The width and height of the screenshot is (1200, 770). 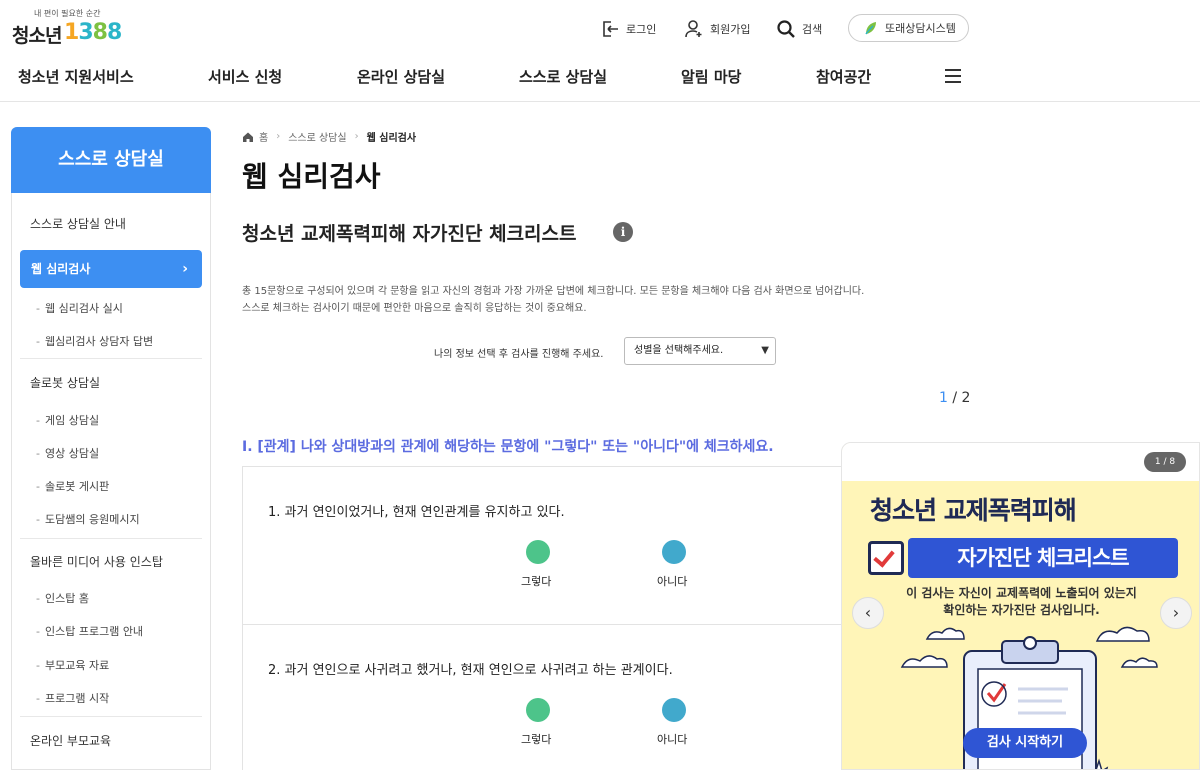 I want to click on gender-select: 성별을 선택해주세요. ▼, so click(x=700, y=351).